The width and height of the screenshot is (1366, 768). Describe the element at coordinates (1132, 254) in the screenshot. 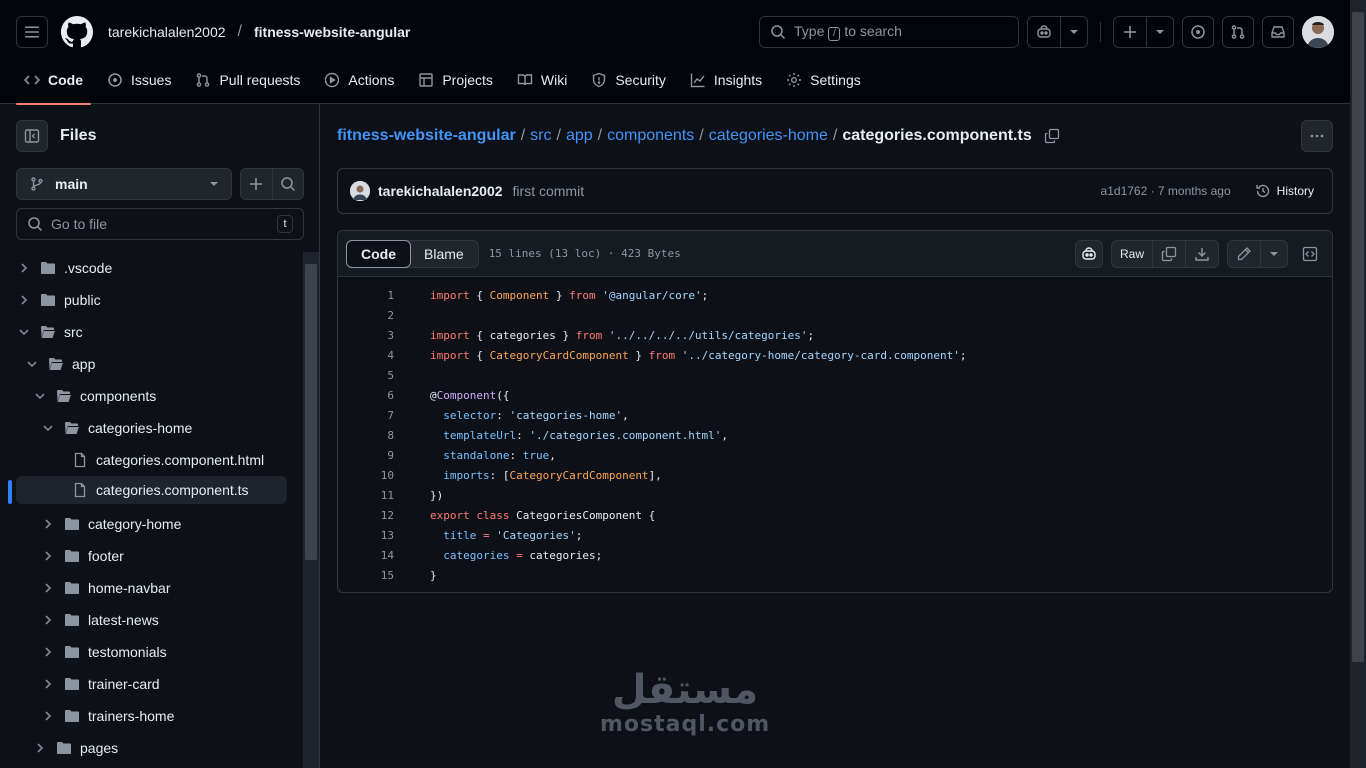

I see `raw-button: Raw` at that location.